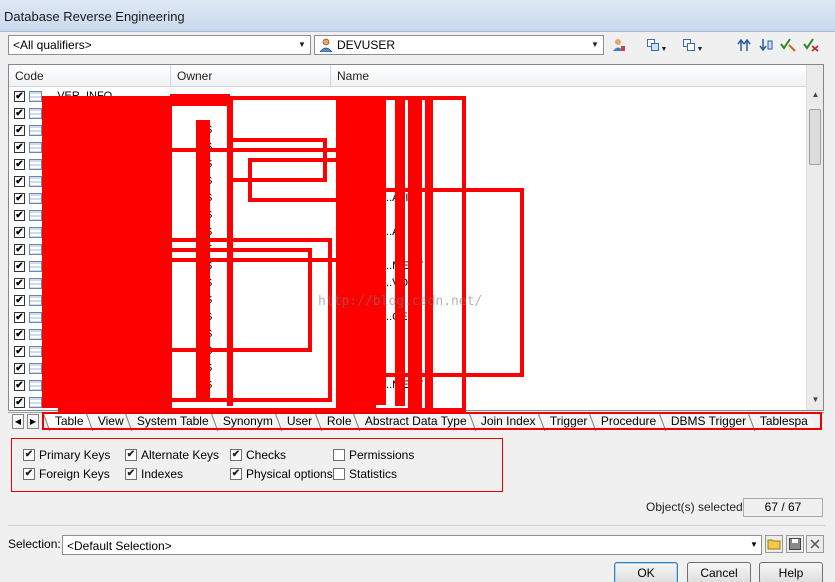  What do you see at coordinates (795, 544) in the screenshot?
I see `save-selection-button` at bounding box center [795, 544].